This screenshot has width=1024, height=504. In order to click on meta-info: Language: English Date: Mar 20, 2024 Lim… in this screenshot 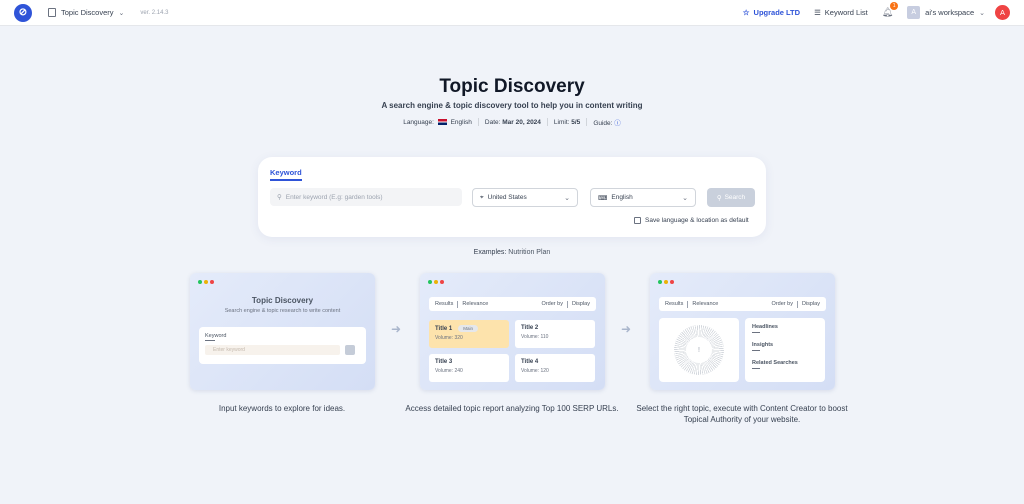, I will do `click(512, 122)`.